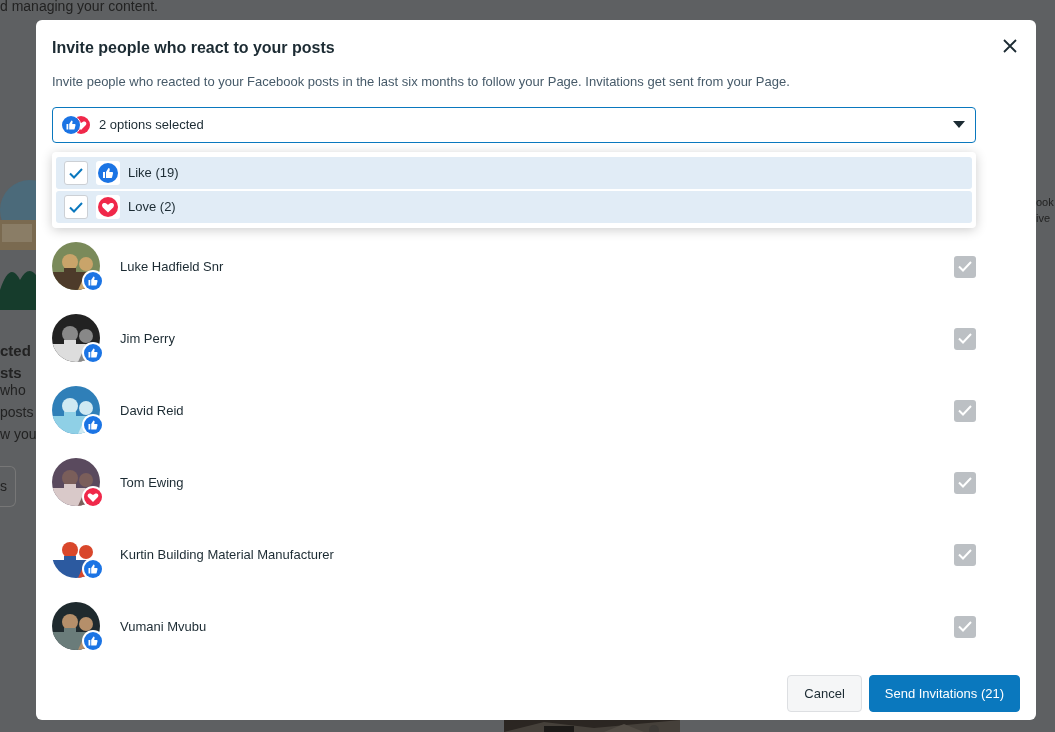 This screenshot has height=732, width=1055. I want to click on person-name: Vumani Mvubu, so click(164, 626).